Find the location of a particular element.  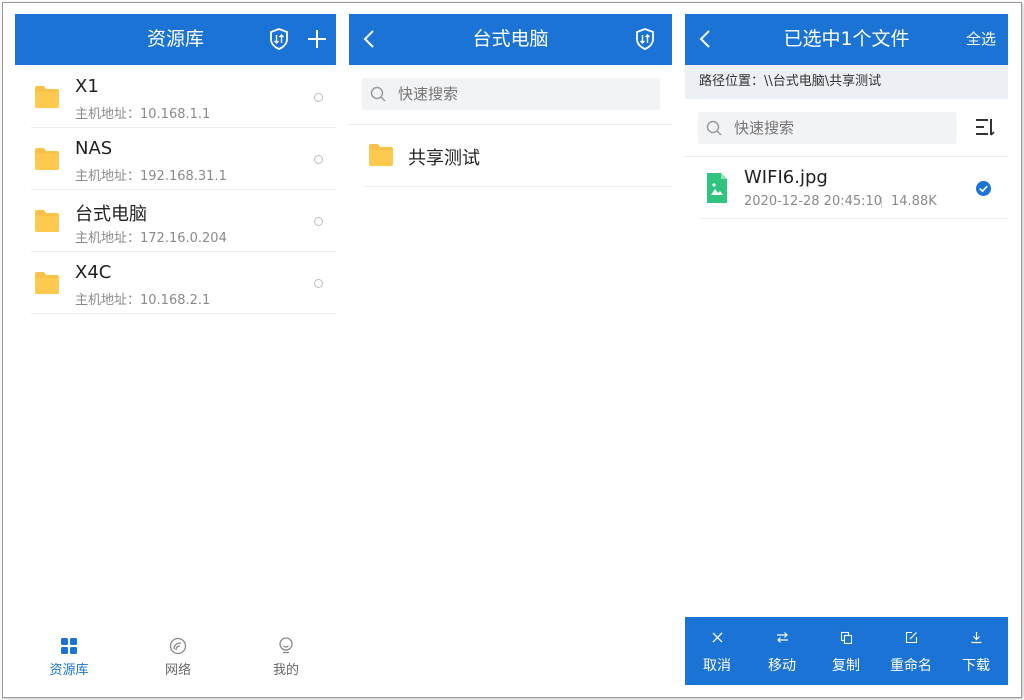

host-name: X4C is located at coordinates (93, 272).